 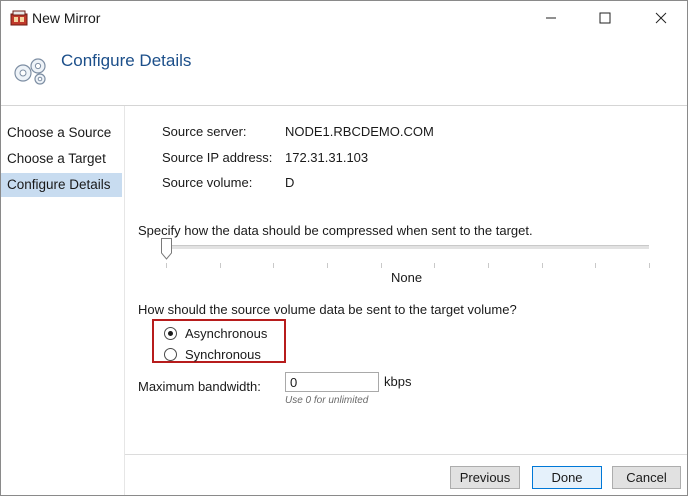 I want to click on radio-synchronous-label: Synchronous, so click(x=223, y=354).